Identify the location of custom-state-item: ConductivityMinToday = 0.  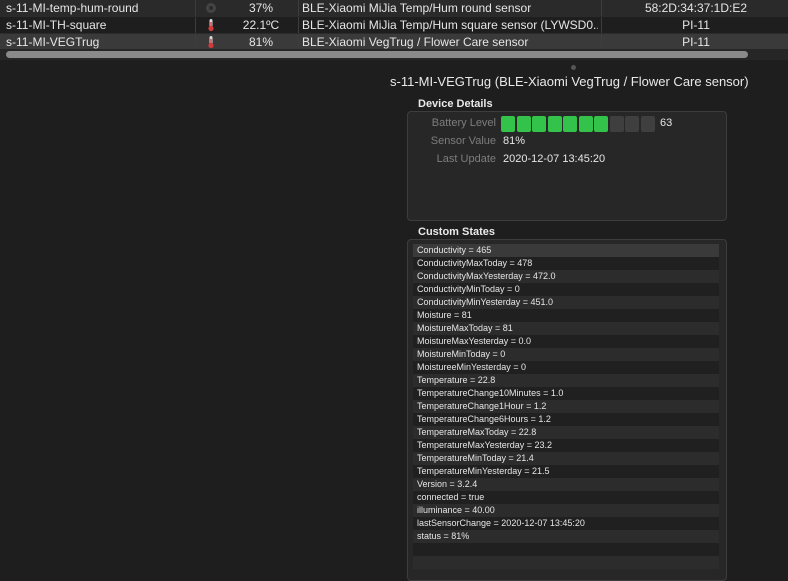
(566, 289).